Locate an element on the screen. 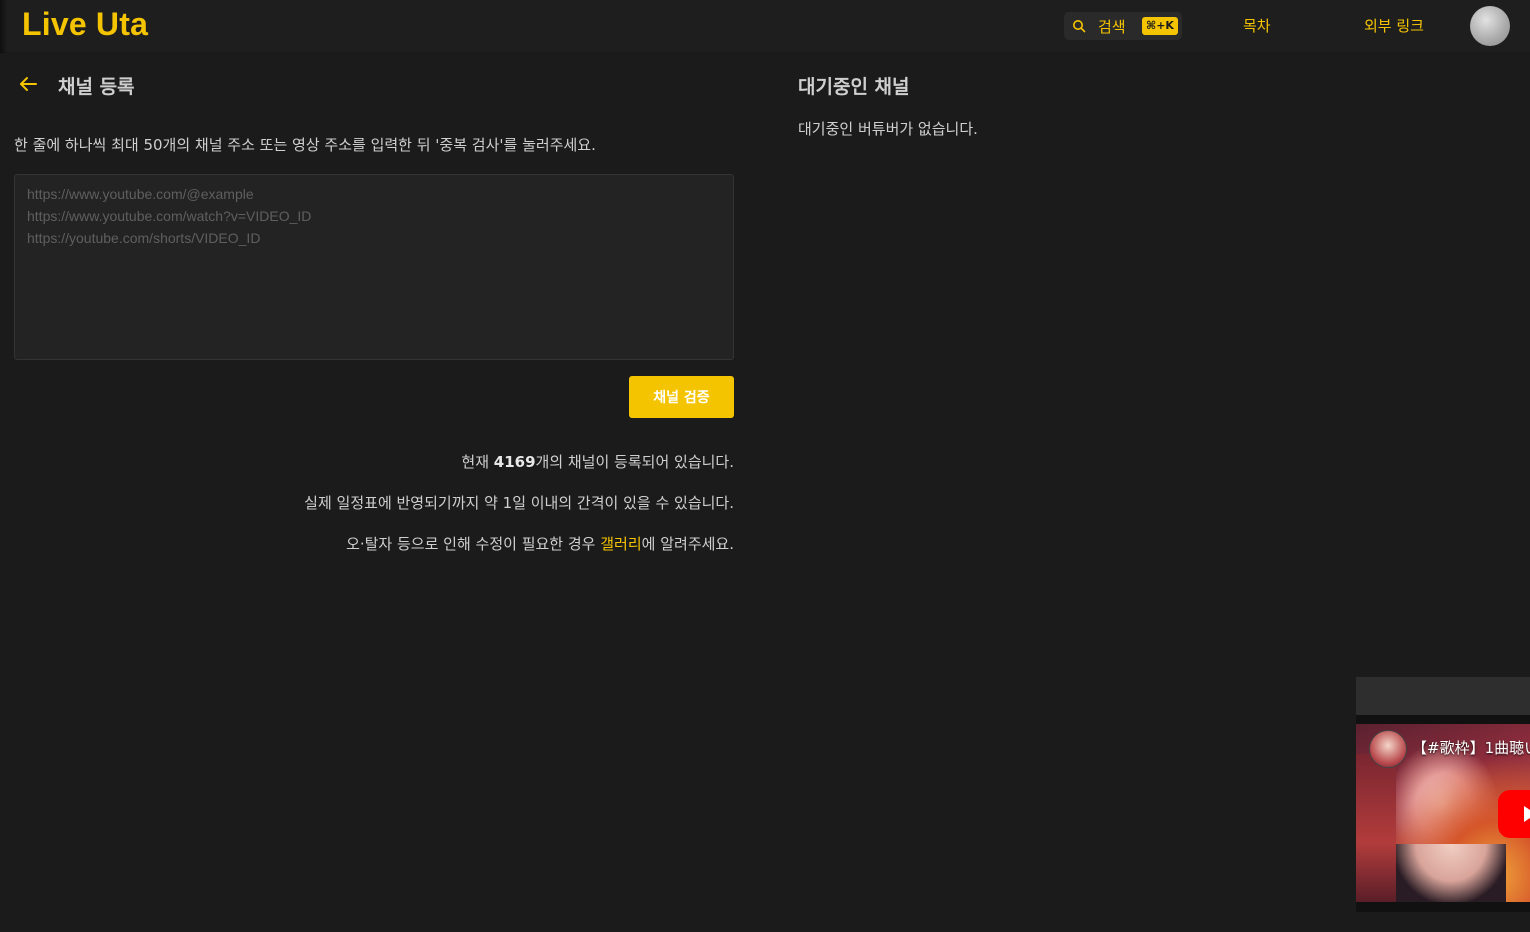 Image resolution: width=1530 pixels, height=932 pixels. count-prefix: 현재 is located at coordinates (477, 462).